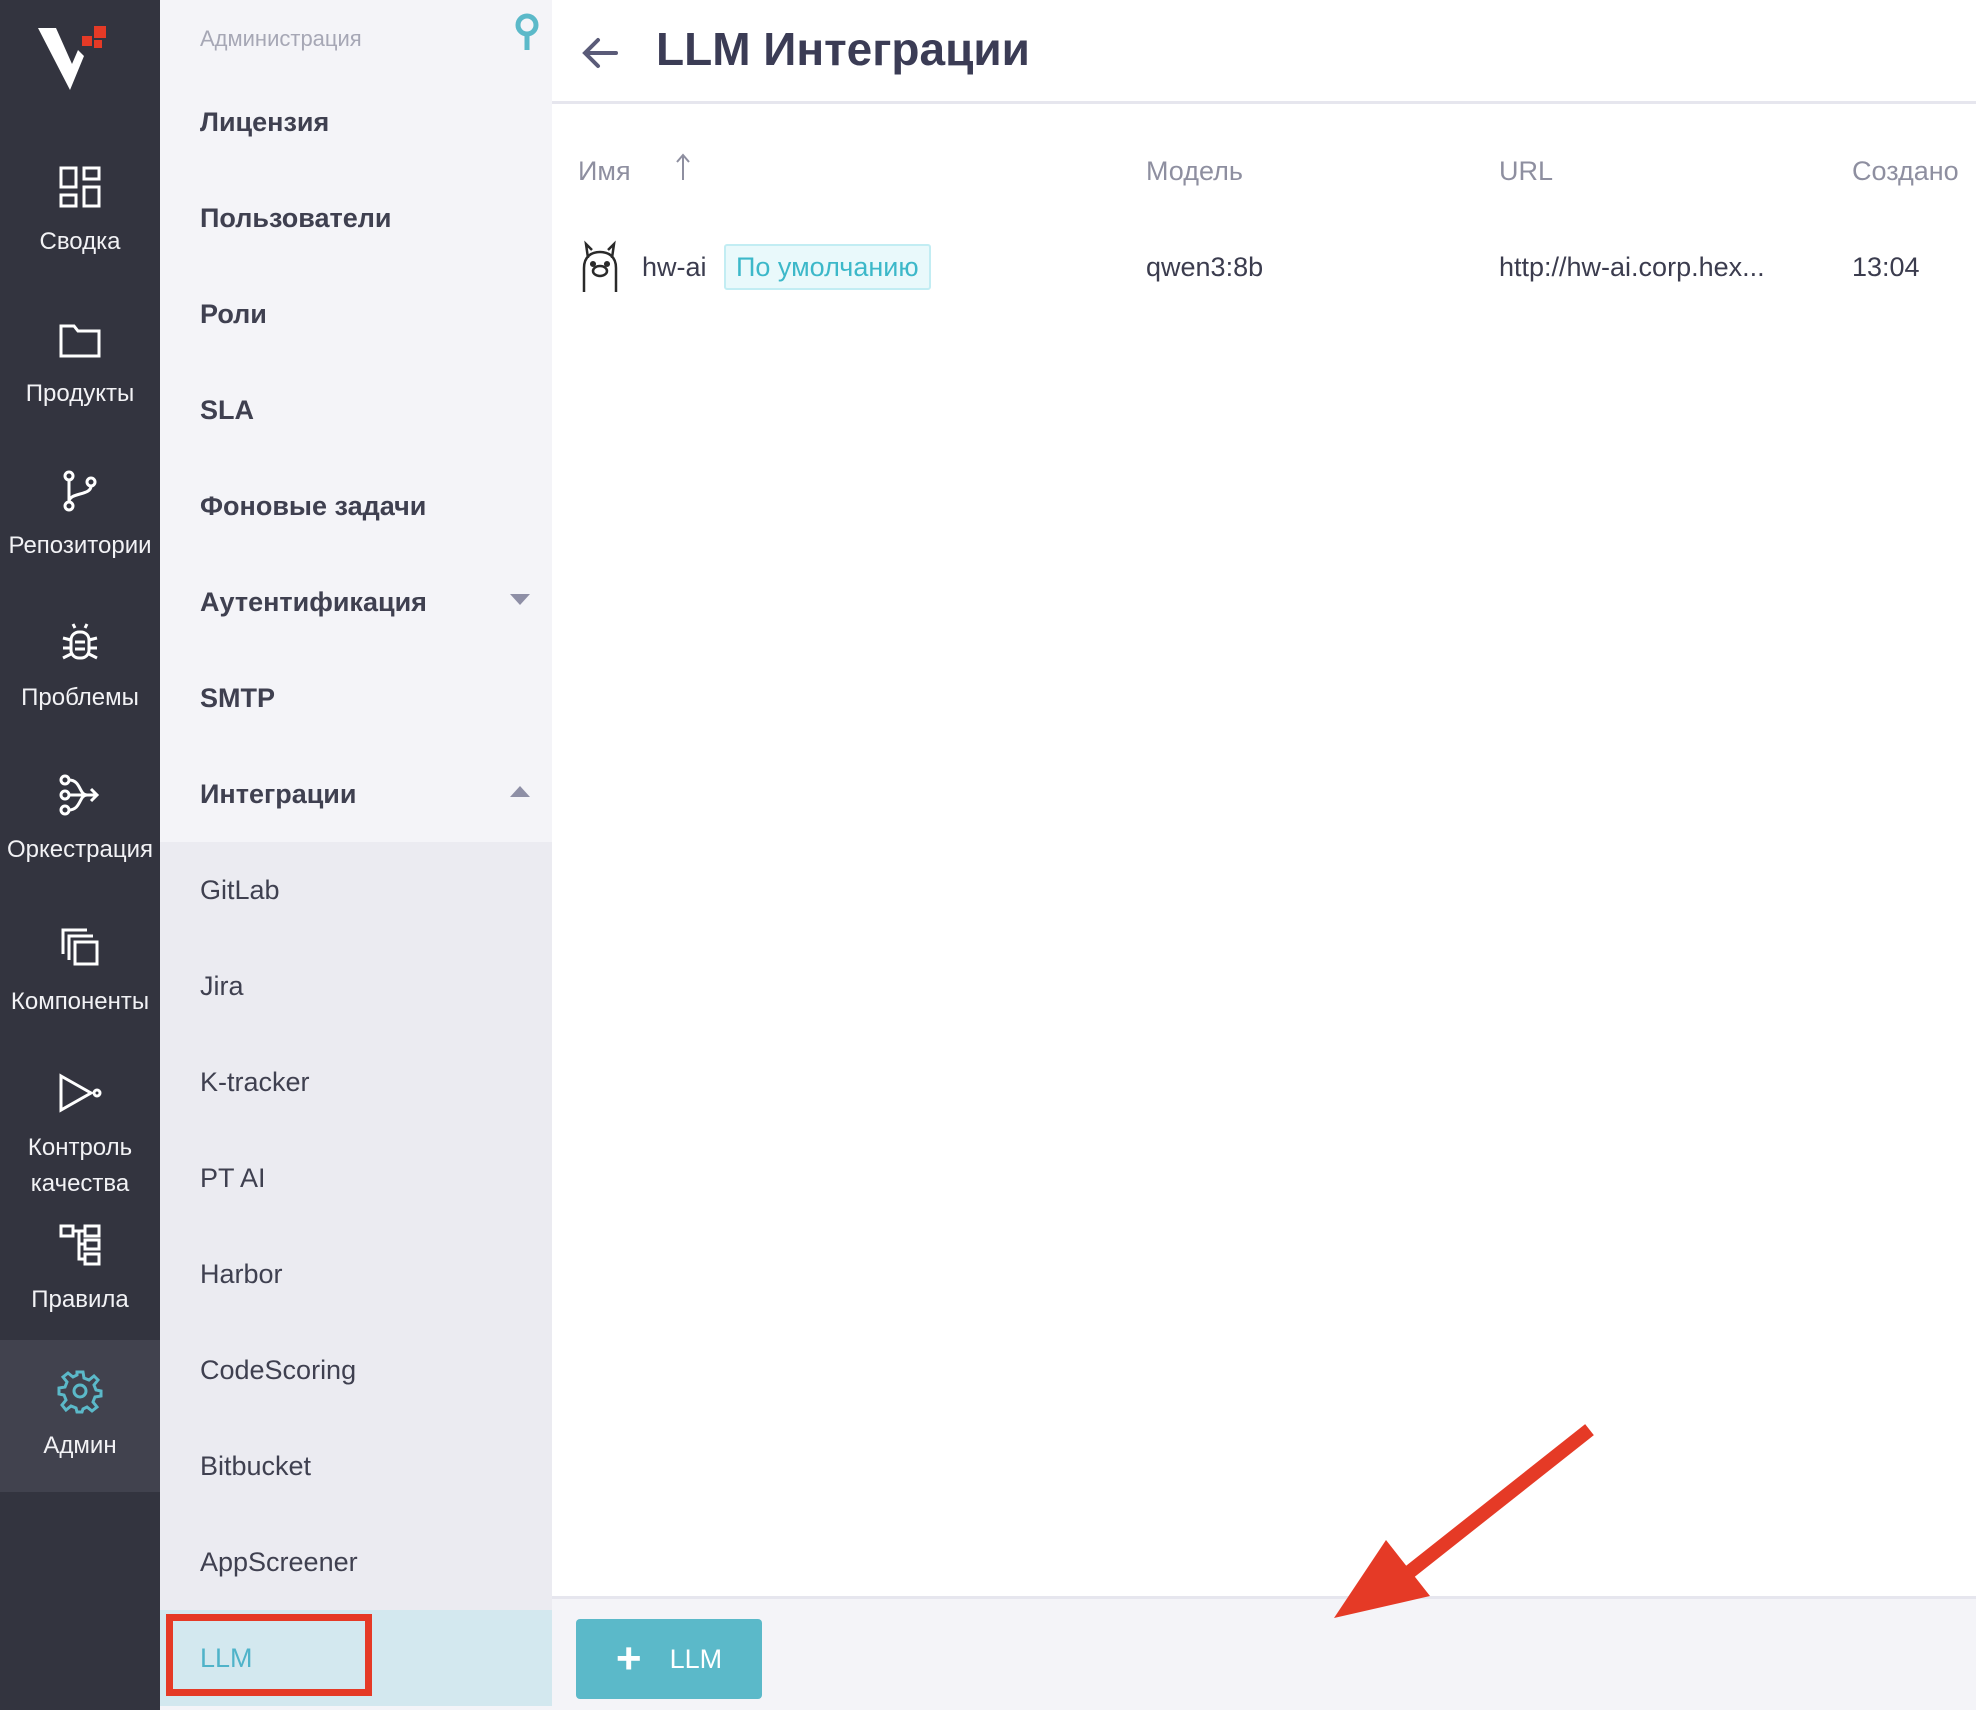  What do you see at coordinates (80, 241) in the screenshot?
I see `rail-item-label: Сводка` at bounding box center [80, 241].